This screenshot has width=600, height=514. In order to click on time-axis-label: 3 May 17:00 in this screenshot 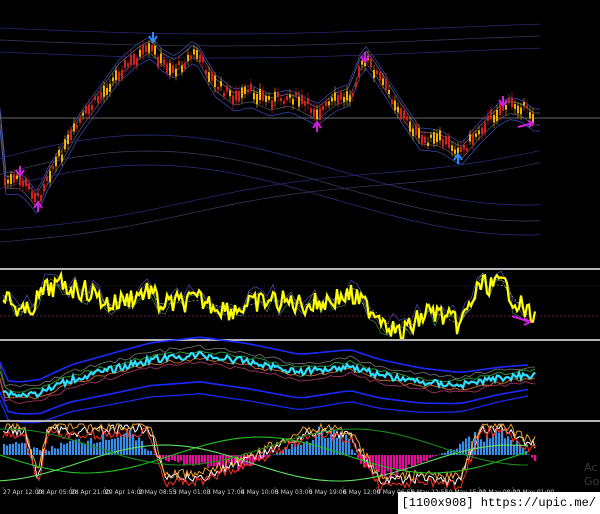, I will do `click(226, 492)`.